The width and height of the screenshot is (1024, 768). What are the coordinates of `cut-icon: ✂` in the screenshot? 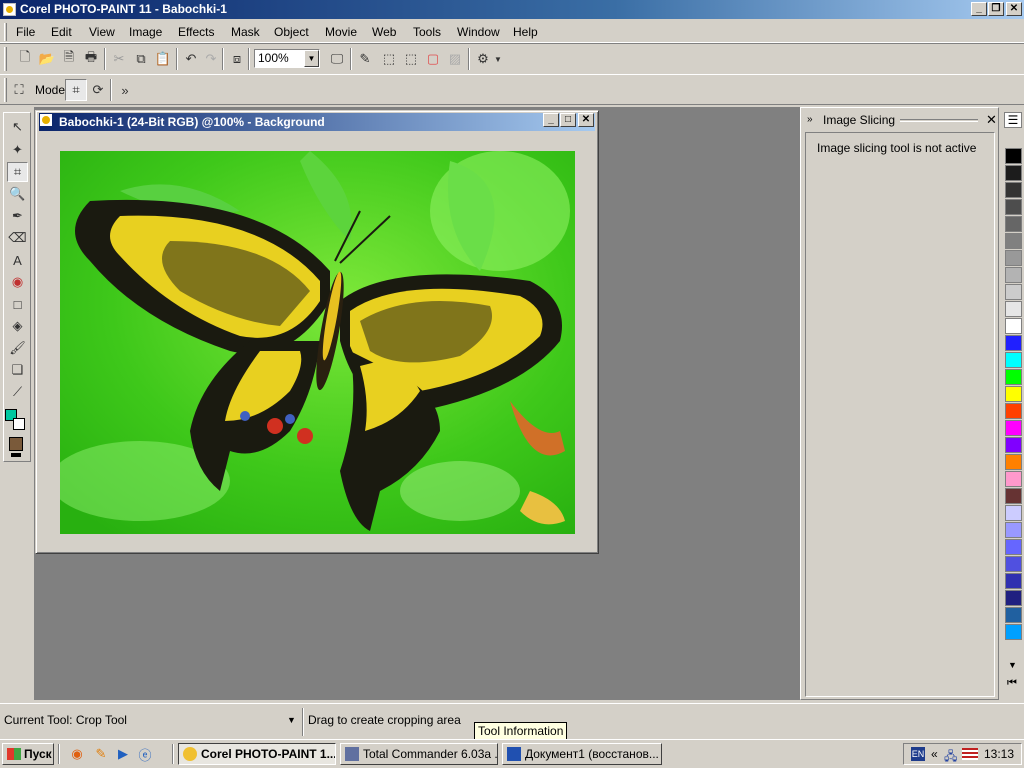 It's located at (119, 59).